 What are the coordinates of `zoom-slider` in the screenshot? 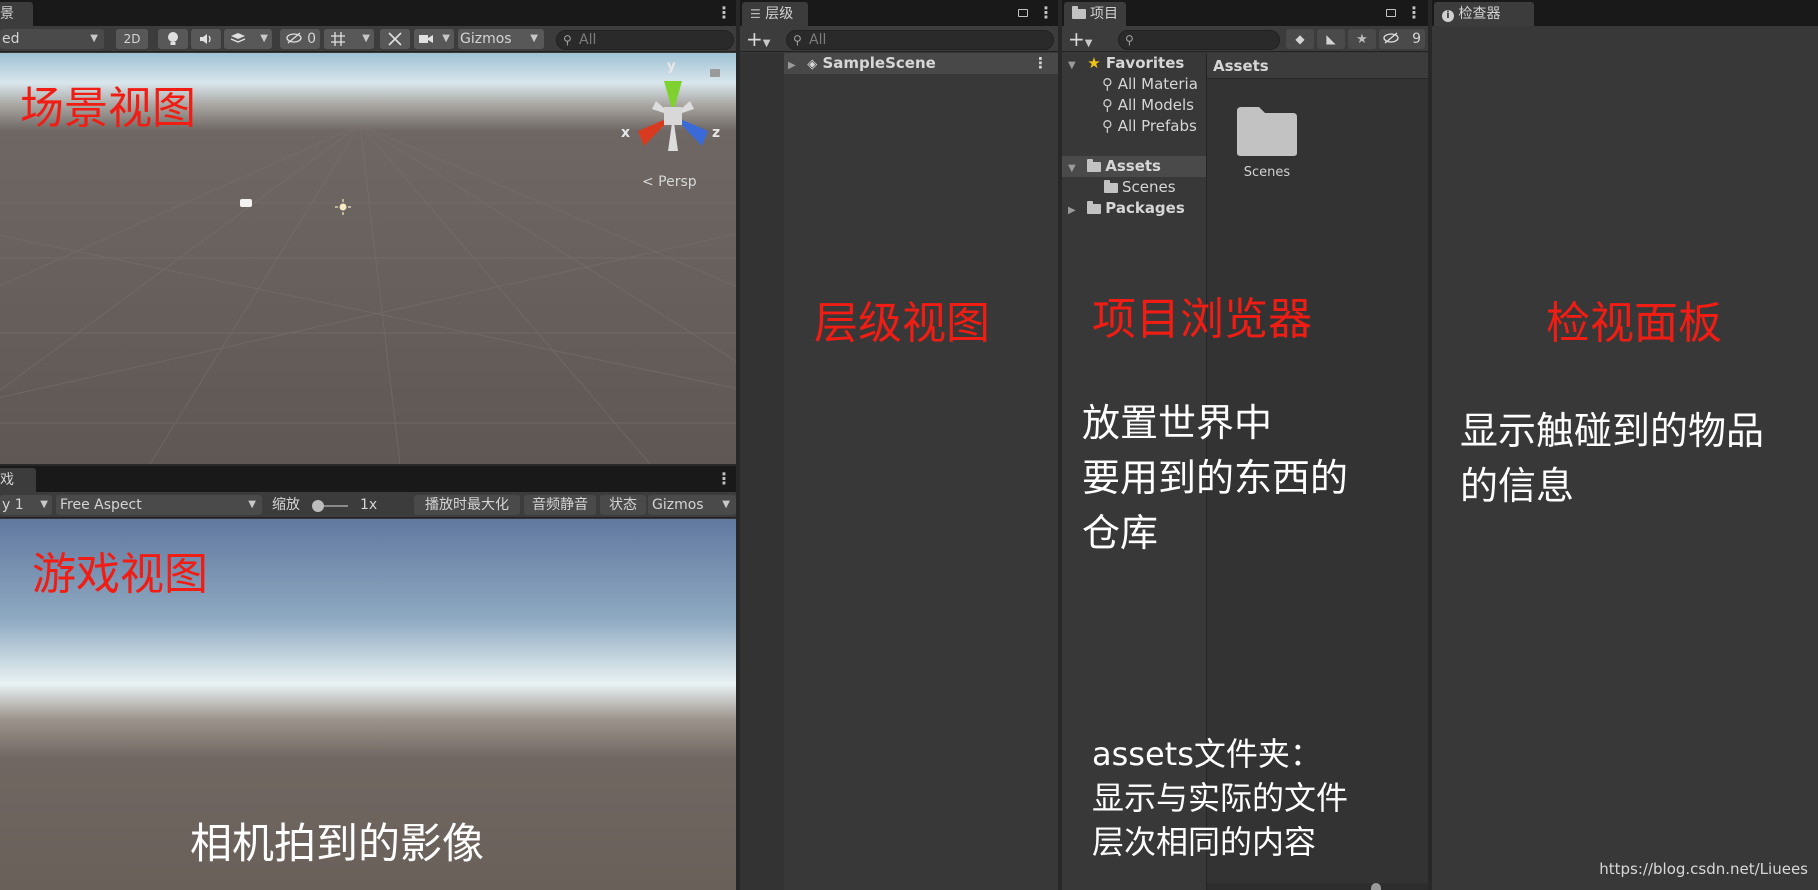 It's located at (1317, 886).